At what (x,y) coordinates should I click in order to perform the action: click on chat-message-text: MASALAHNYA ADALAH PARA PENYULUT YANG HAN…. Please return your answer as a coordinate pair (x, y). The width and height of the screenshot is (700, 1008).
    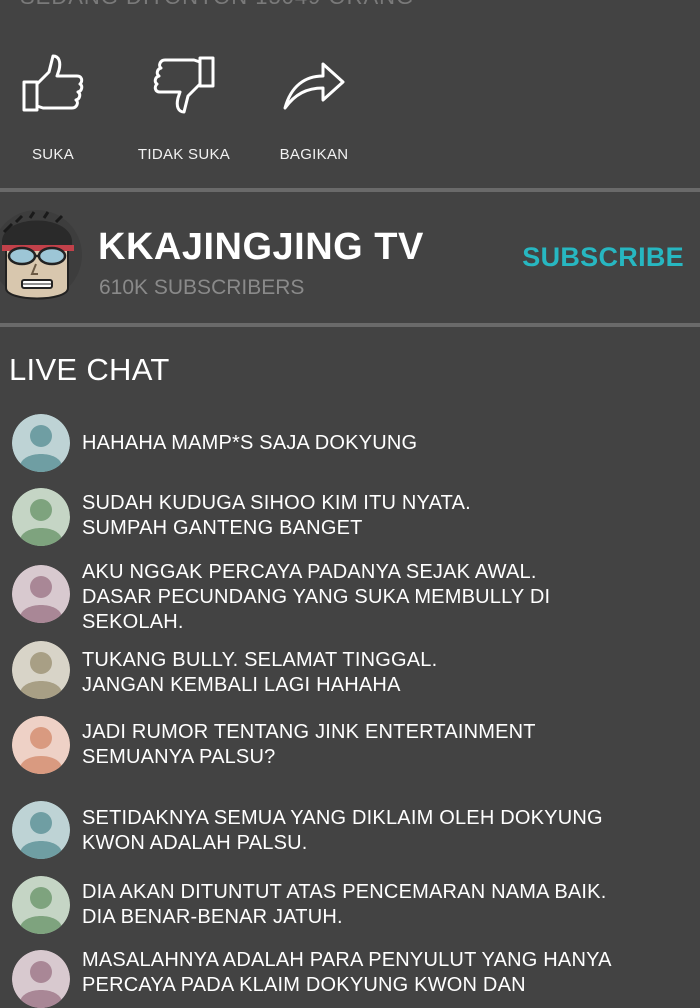
    Looking at the image, I should click on (347, 972).